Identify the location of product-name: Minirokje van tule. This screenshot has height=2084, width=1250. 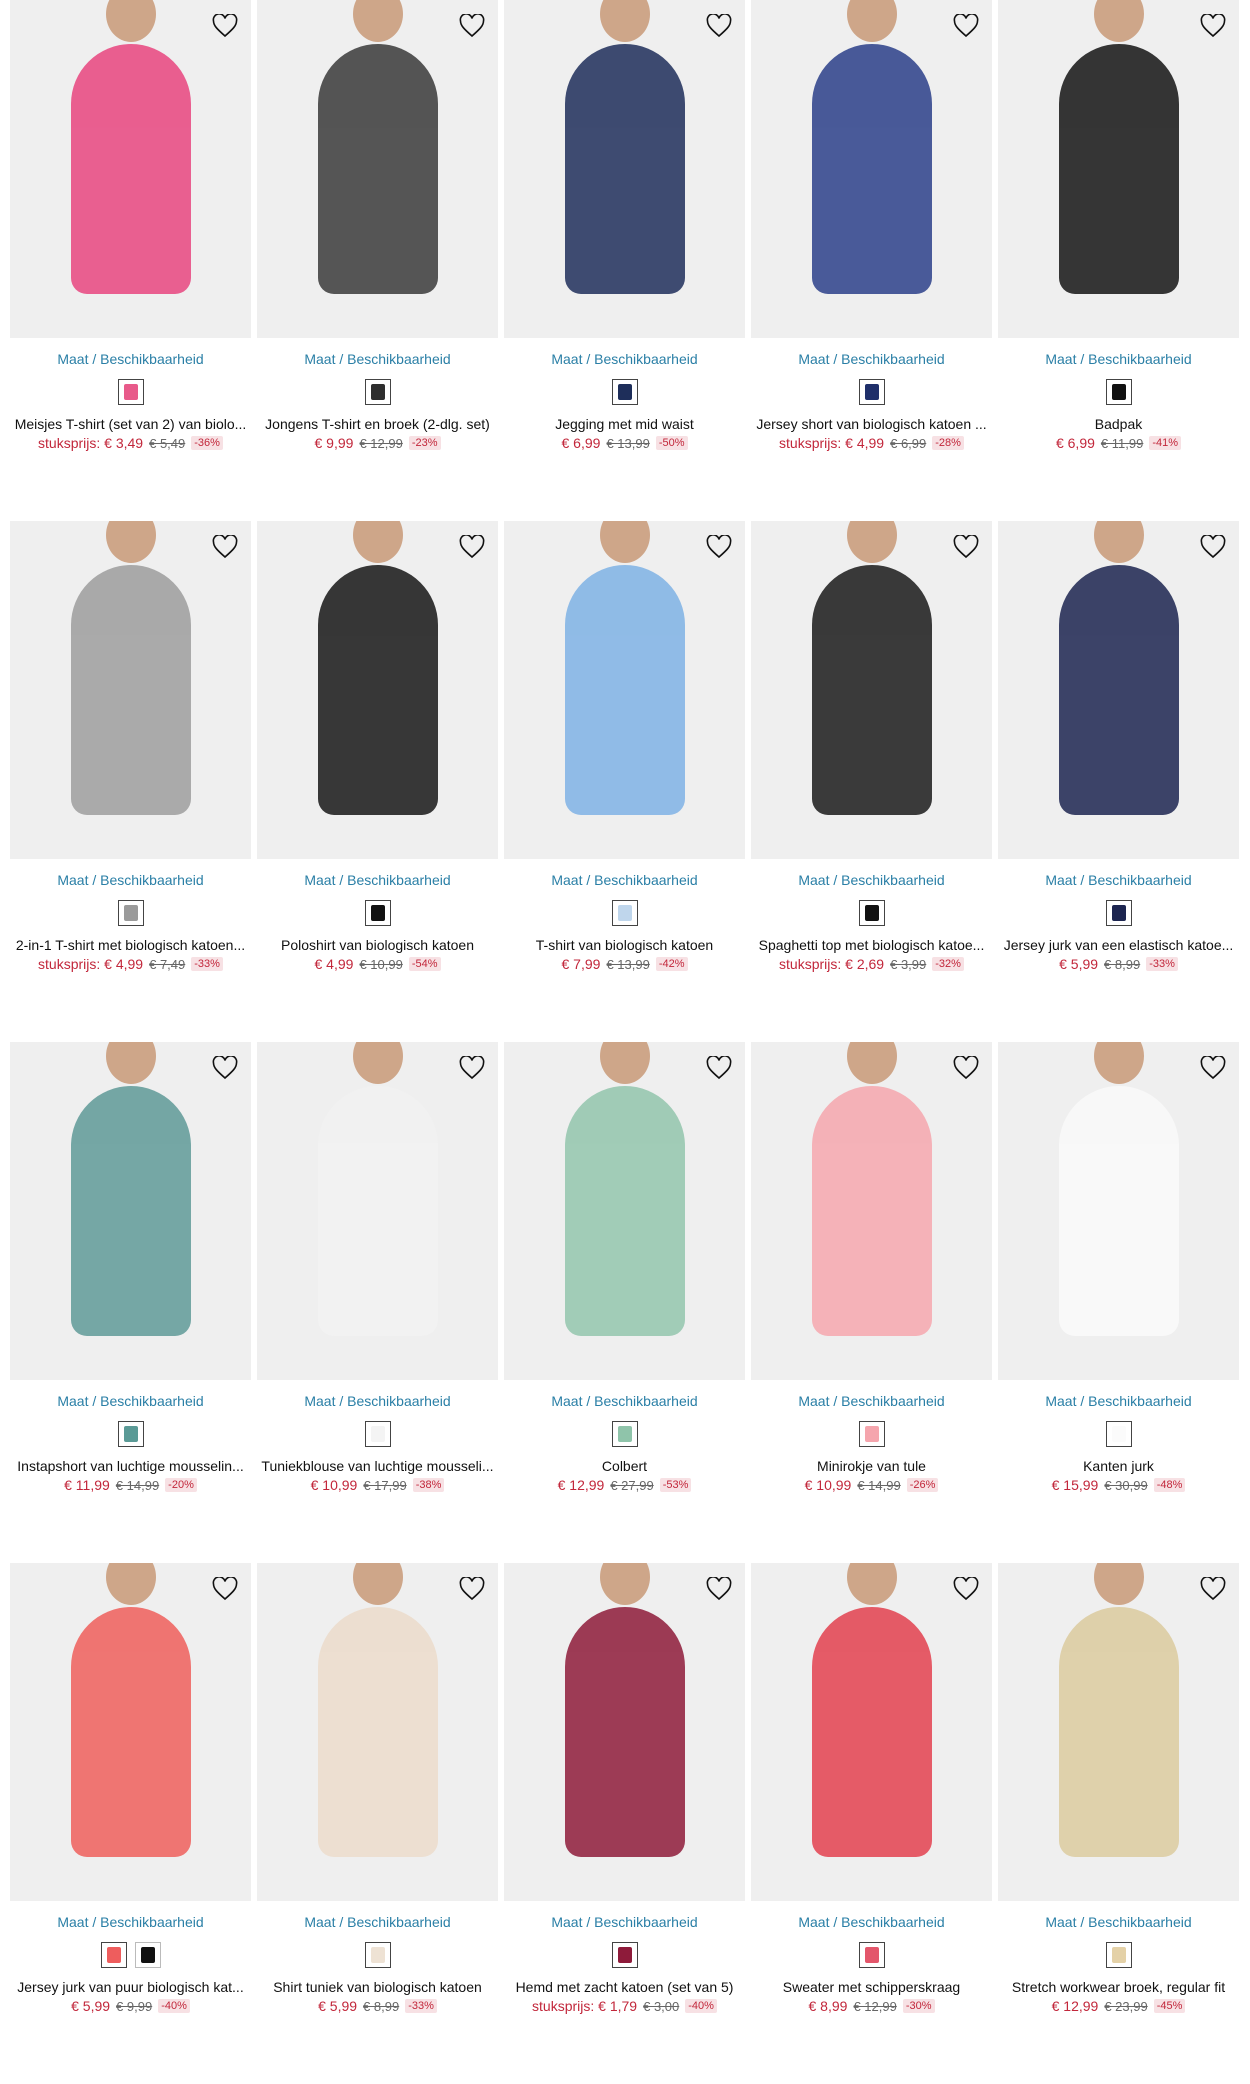
(871, 1466).